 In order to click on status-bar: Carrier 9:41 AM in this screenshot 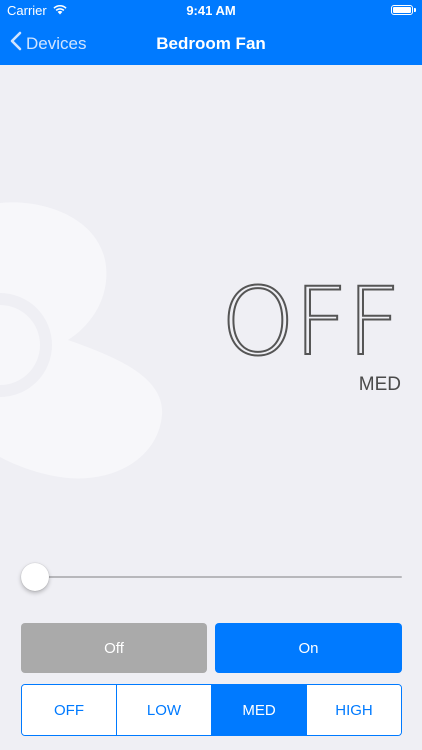, I will do `click(211, 11)`.